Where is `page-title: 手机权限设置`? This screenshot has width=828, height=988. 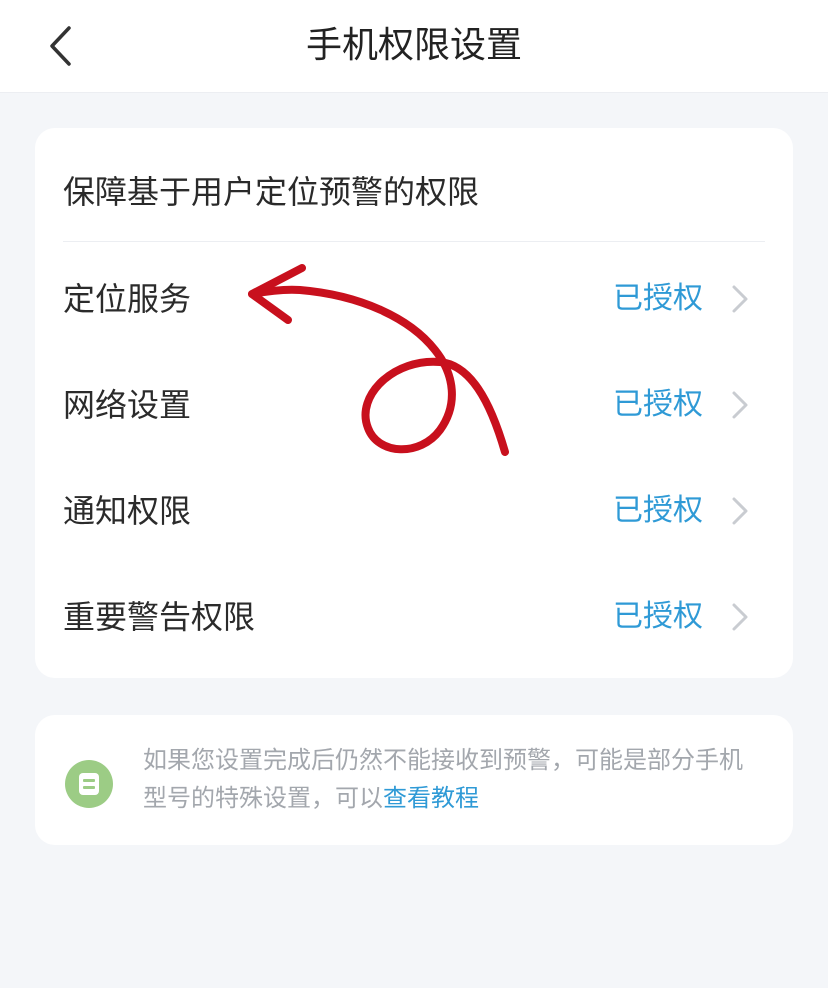 page-title: 手机权限设置 is located at coordinates (413, 45).